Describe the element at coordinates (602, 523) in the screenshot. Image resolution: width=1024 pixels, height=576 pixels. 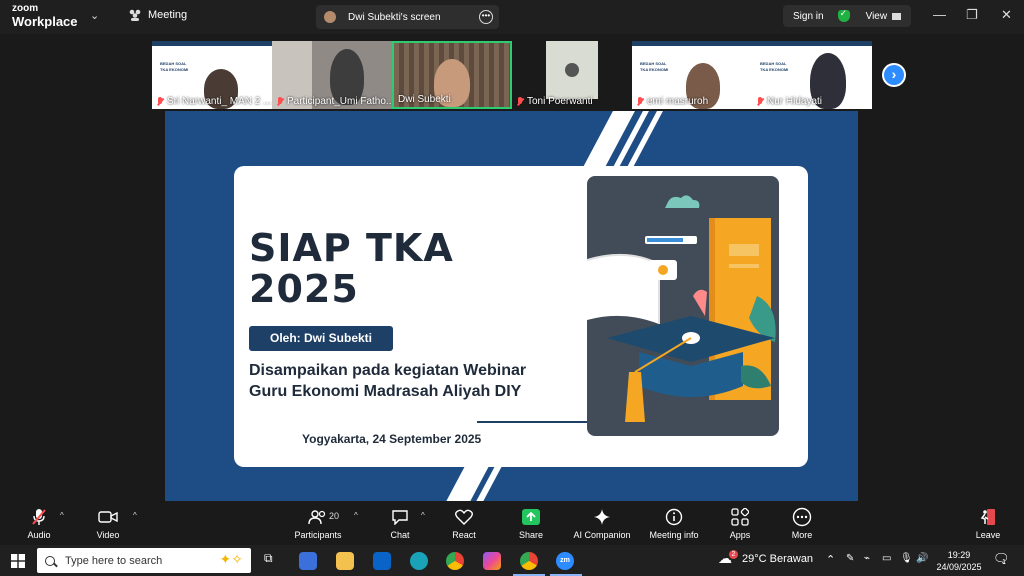
I see `ai-companion-button: AI Companion` at that location.